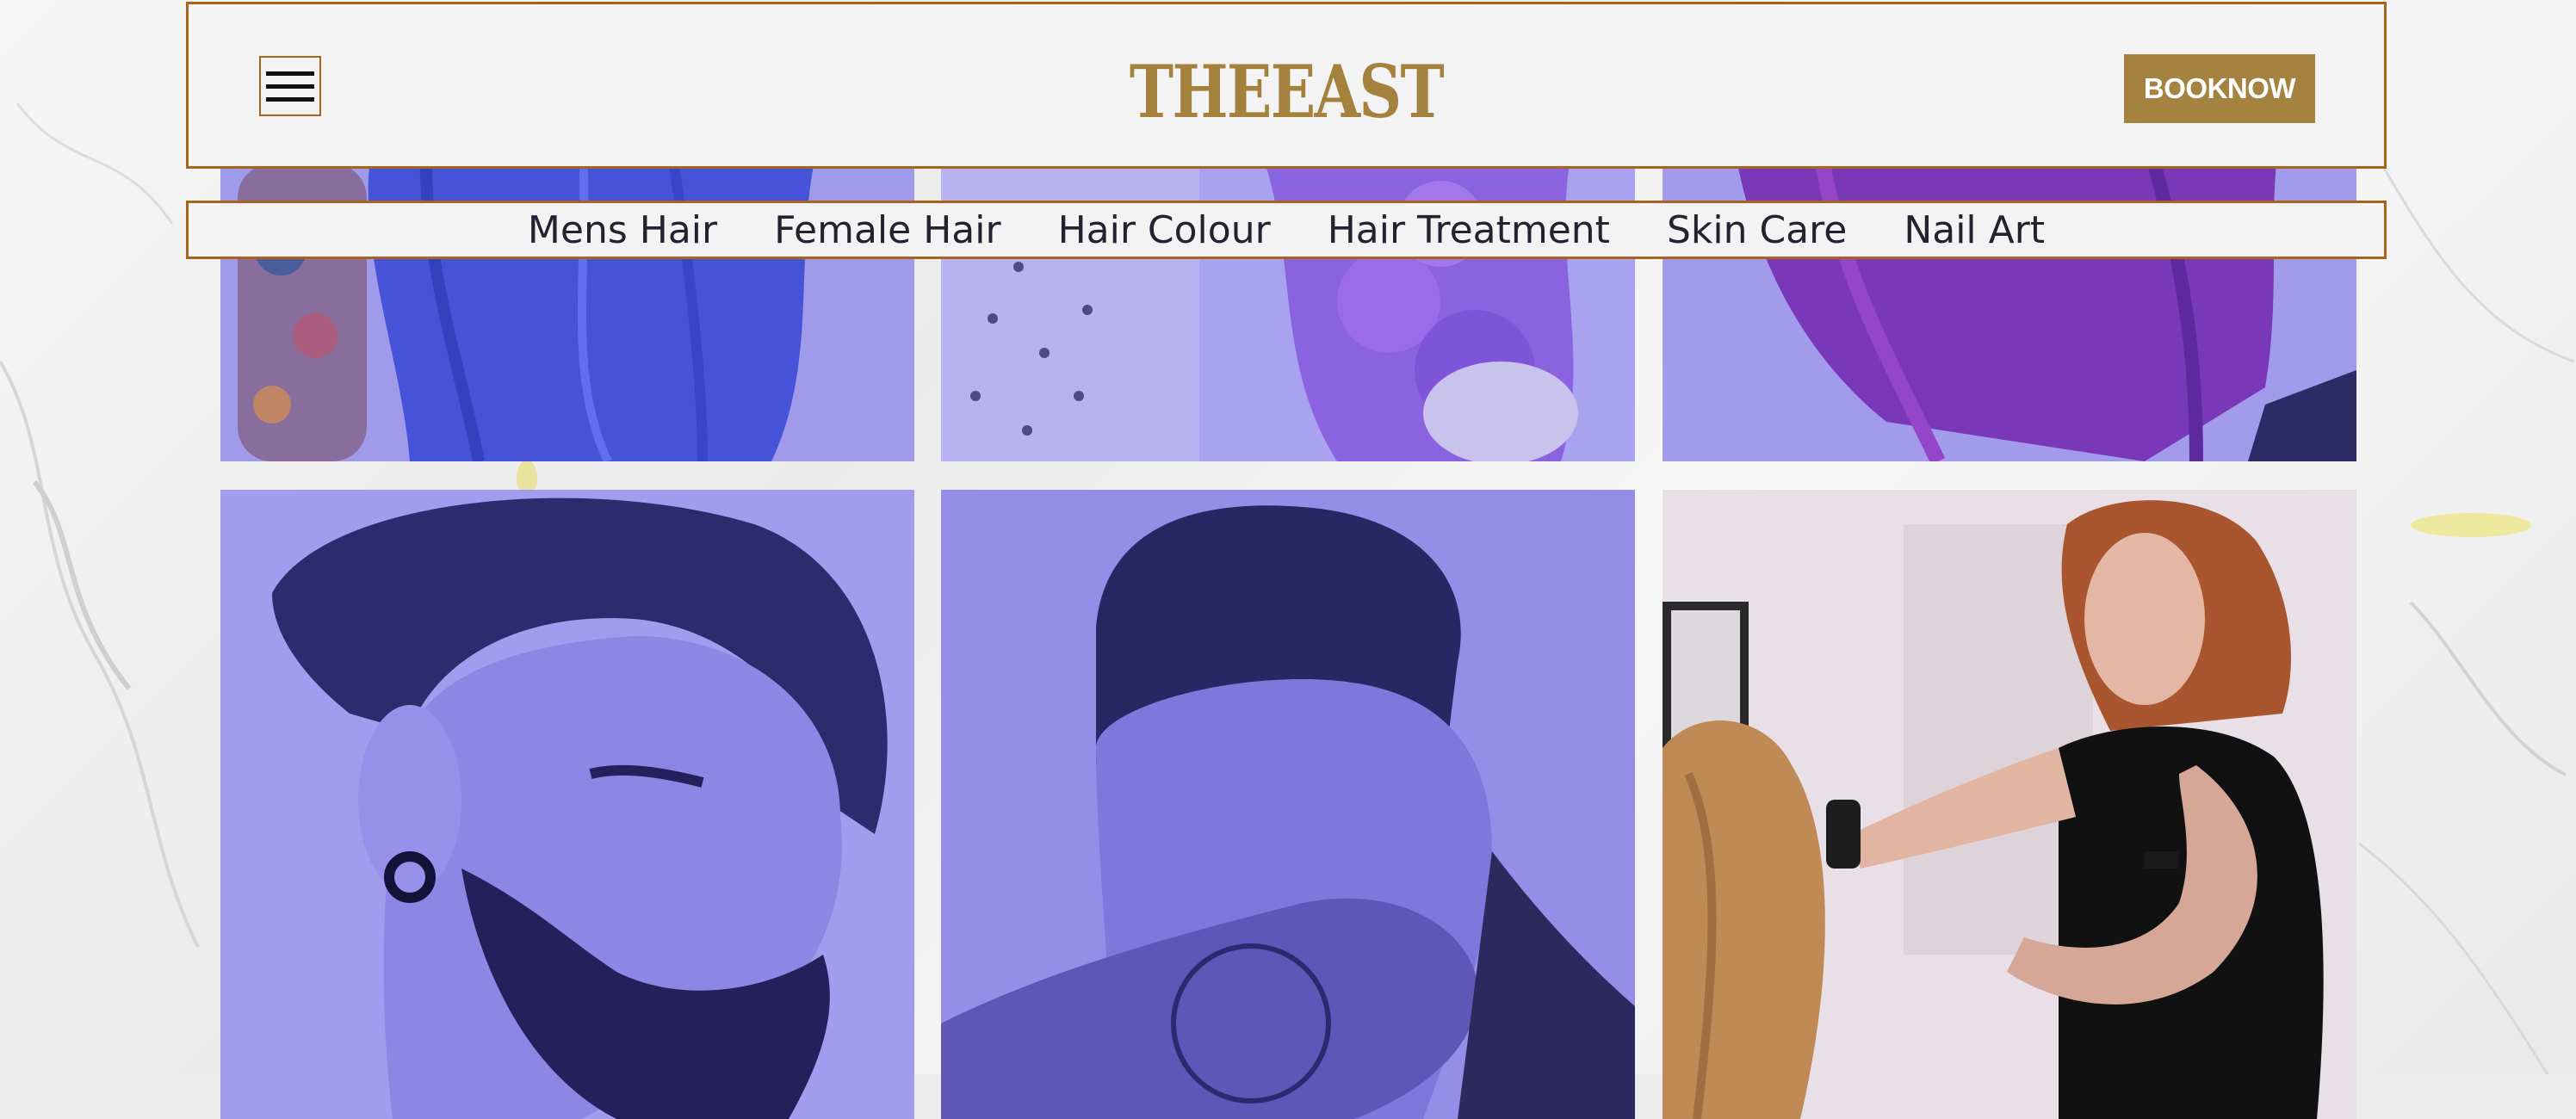 This screenshot has width=2576, height=1119. I want to click on brand-logo: THEEAST, so click(1287, 91).